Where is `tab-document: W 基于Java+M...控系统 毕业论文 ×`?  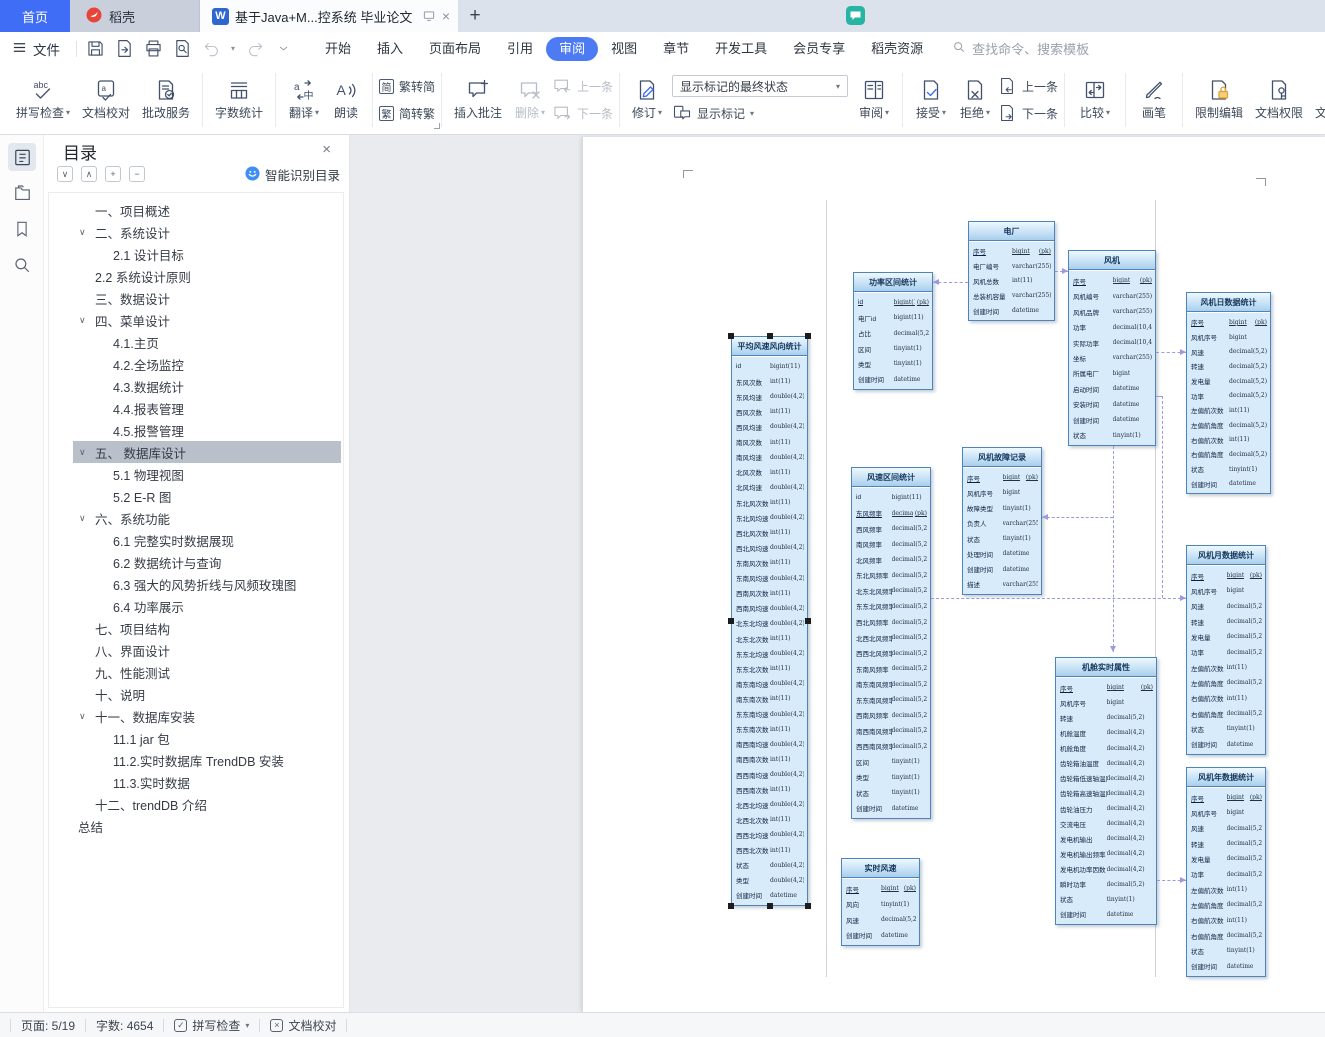 tab-document: W 基于Java+M...控系统 毕业论文 × is located at coordinates (329, 16).